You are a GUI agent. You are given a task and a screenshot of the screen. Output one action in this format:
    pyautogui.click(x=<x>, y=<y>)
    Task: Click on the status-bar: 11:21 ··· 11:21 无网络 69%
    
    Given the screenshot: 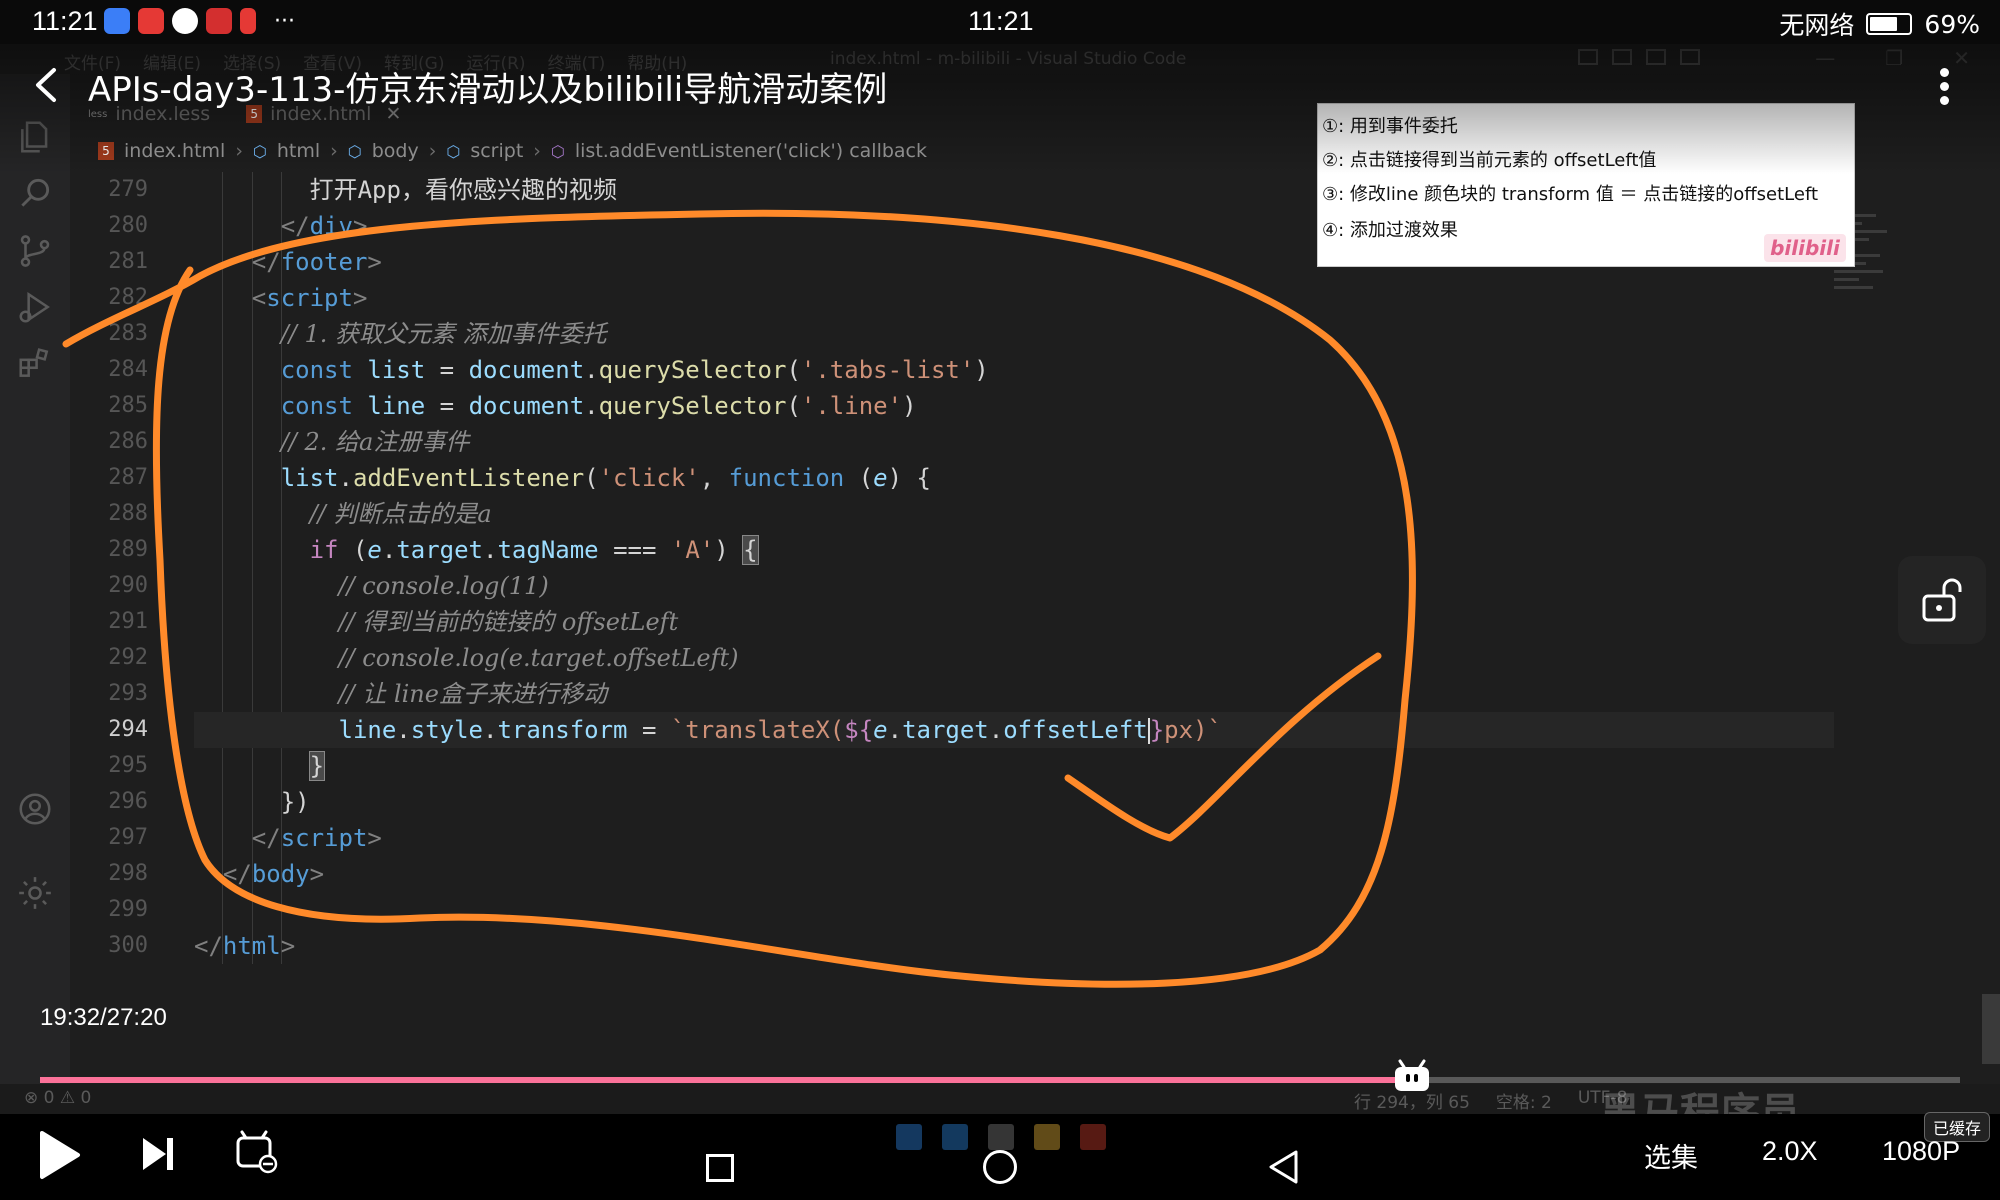 What is the action you would take?
    pyautogui.click(x=1000, y=22)
    